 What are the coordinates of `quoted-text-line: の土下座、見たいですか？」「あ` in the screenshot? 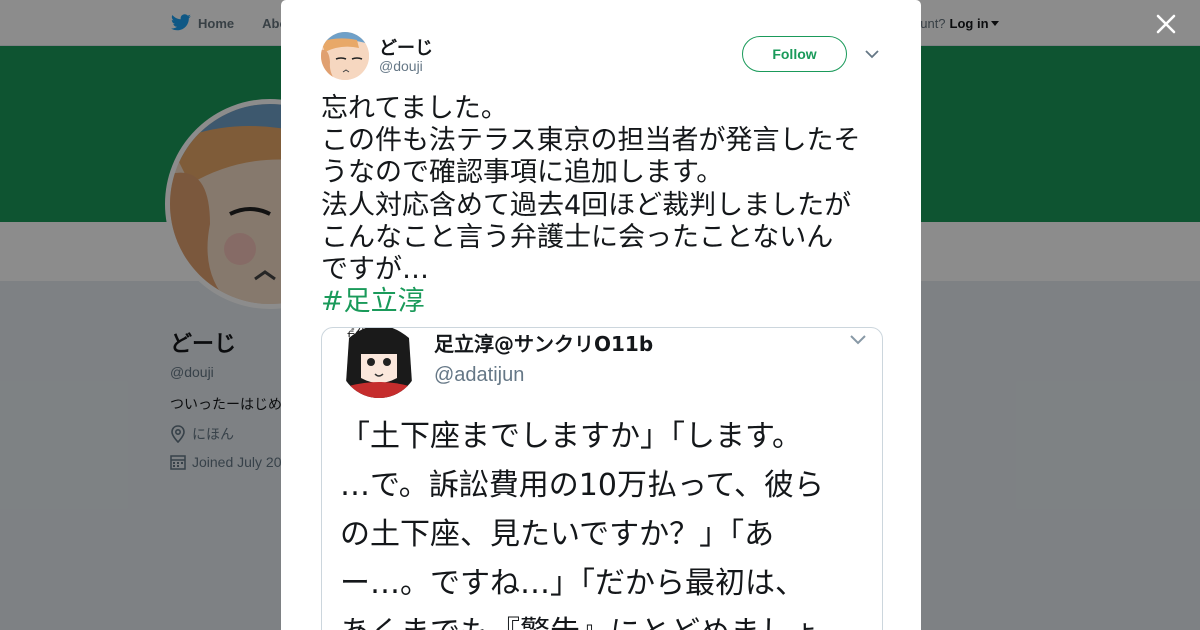 It's located at (557, 534).